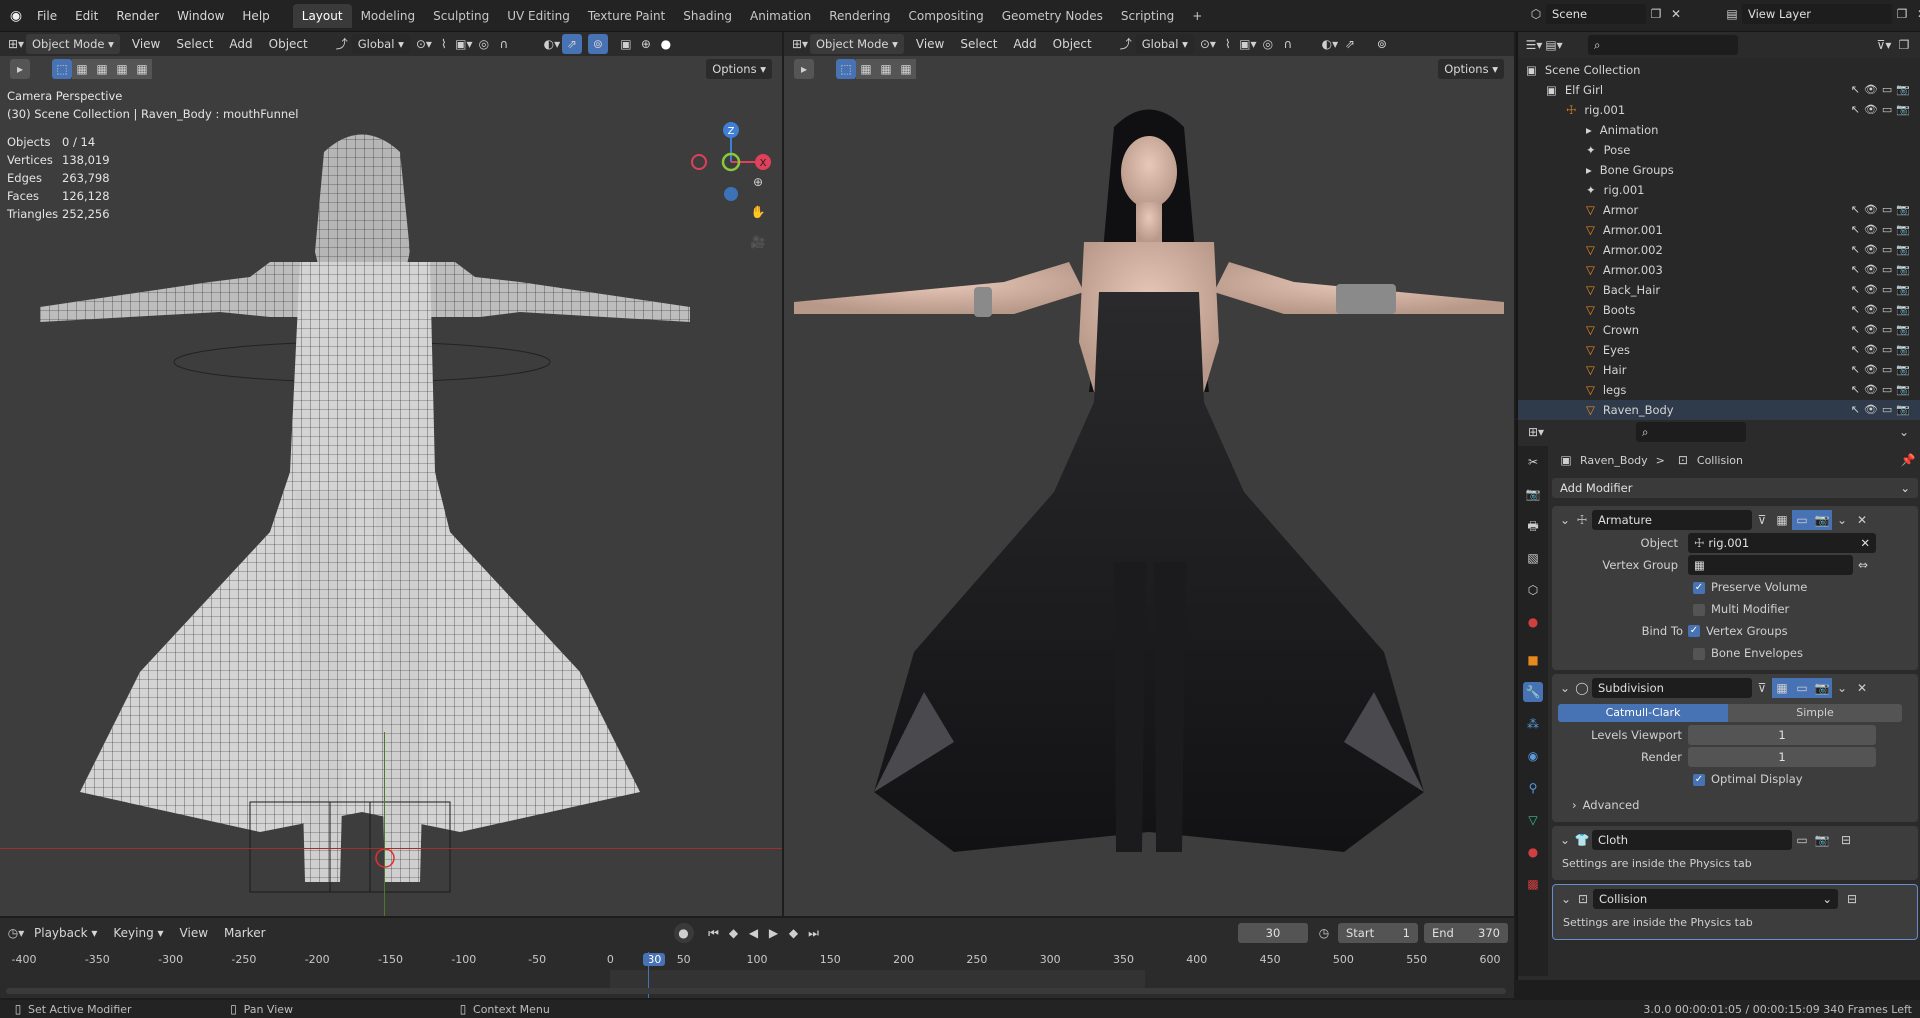 This screenshot has height=1018, width=1920. What do you see at coordinates (1782, 520) in the screenshot?
I see `editmode-icon: ▦` at bounding box center [1782, 520].